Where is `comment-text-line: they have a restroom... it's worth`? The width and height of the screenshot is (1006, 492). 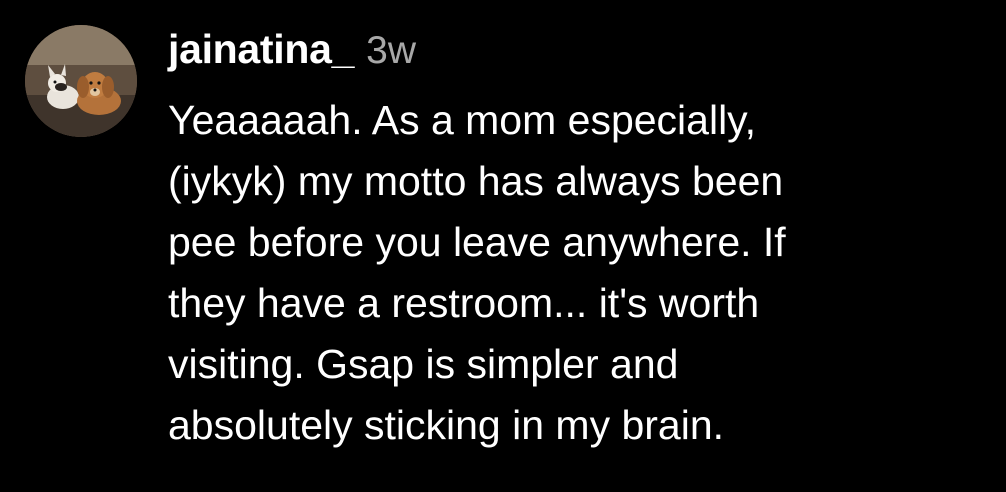 comment-text-line: they have a restroom... it's worth is located at coordinates (464, 303).